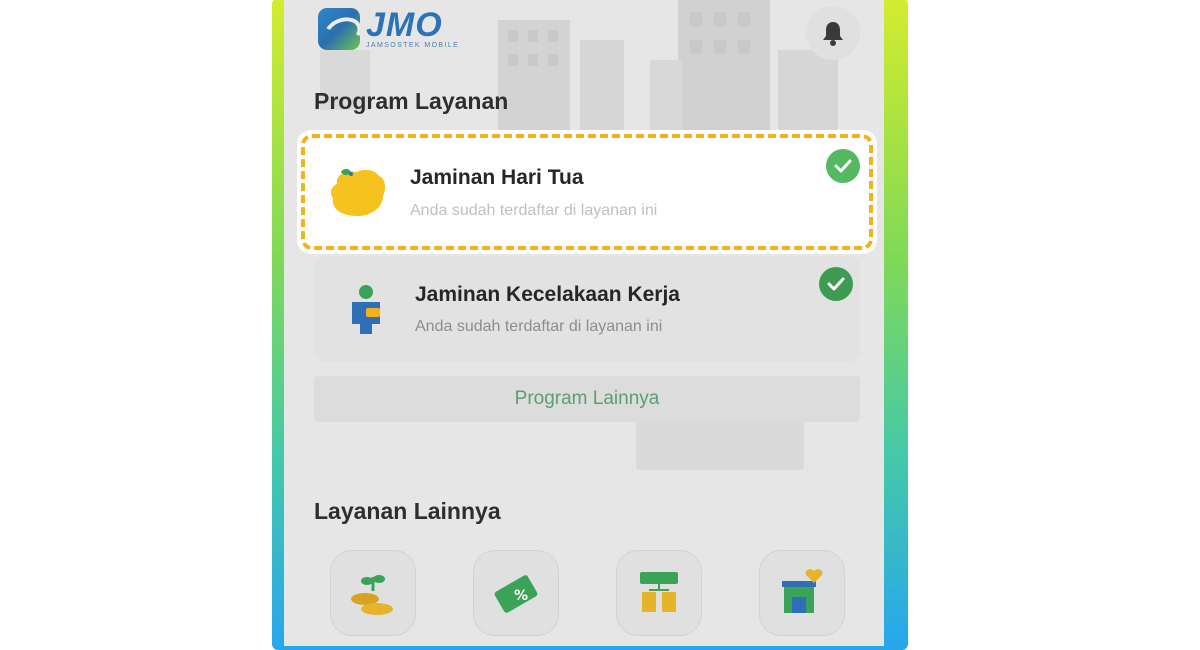  I want to click on service-button-plant-coins, so click(373, 593).